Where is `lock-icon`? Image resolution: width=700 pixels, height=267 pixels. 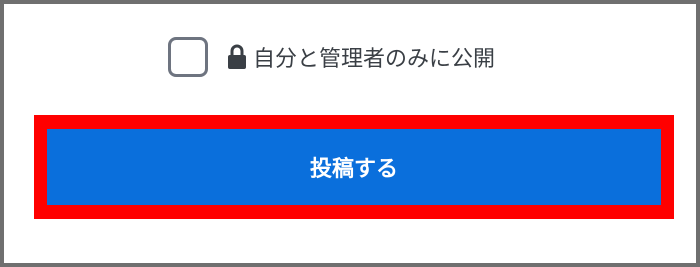
lock-icon is located at coordinates (237, 57).